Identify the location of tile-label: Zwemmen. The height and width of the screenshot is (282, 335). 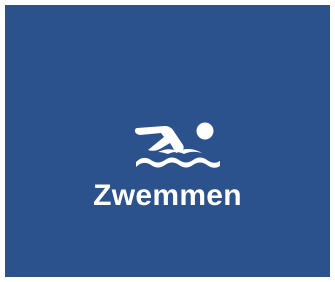
(167, 195).